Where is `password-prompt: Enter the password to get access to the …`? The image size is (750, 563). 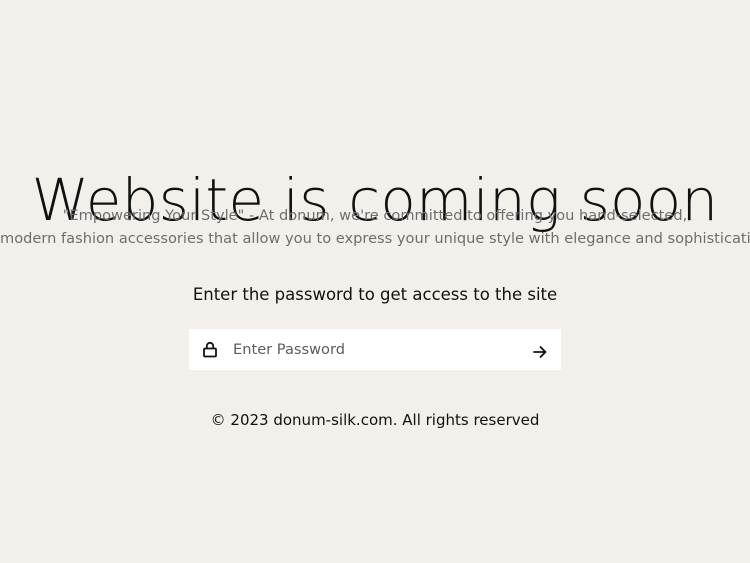 password-prompt: Enter the password to get access to the … is located at coordinates (375, 294).